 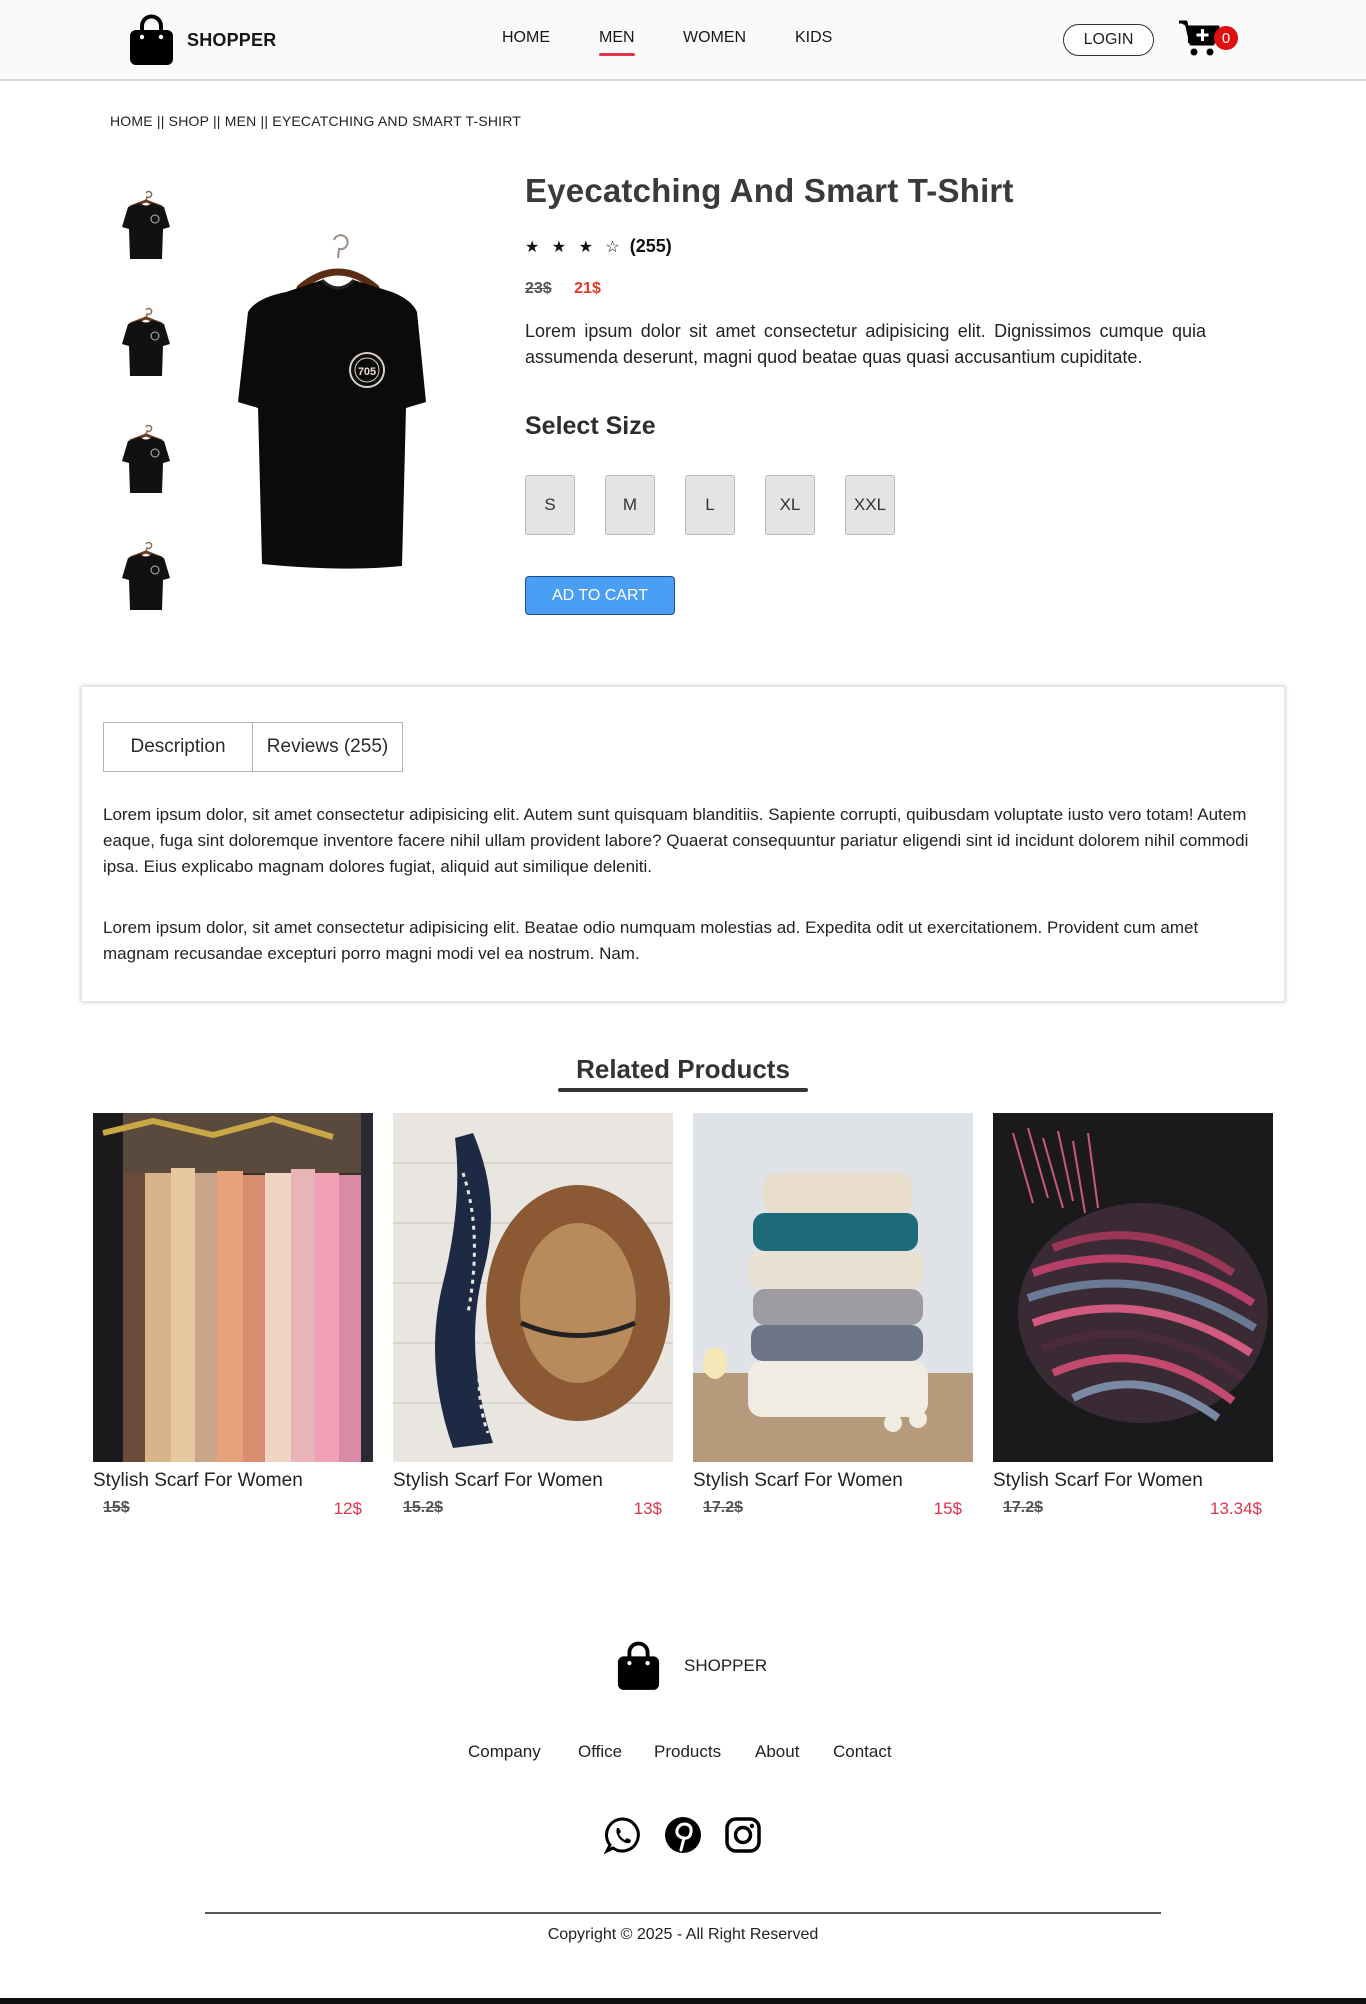 I want to click on related-product-card-3: Stylish Scarf For Women 17.2$ 15$, so click(x=833, y=1318).